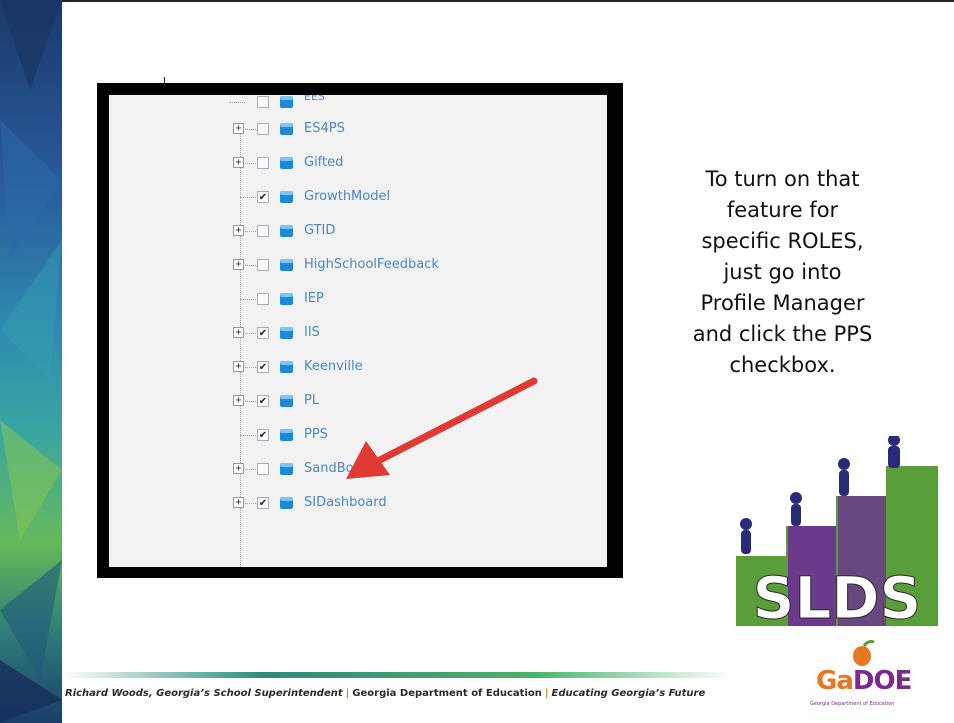  Describe the element at coordinates (358, 104) in the screenshot. I see `tree-row-partial: EES` at that location.